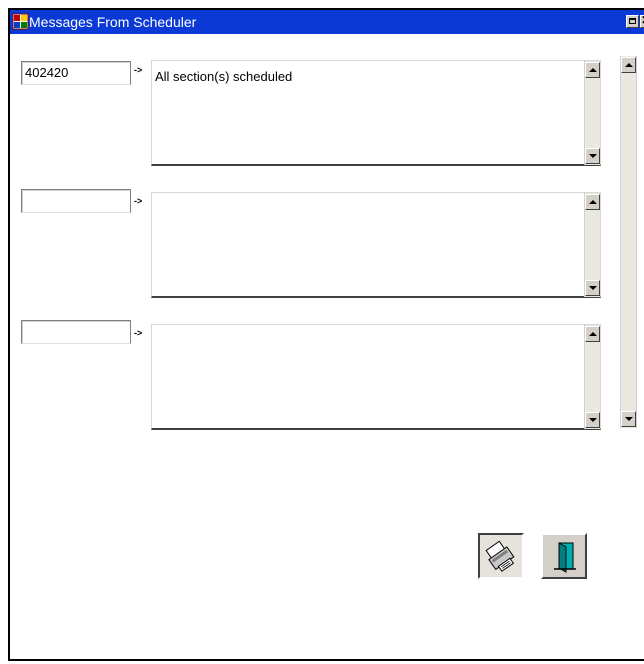  What do you see at coordinates (327, 22) in the screenshot?
I see `title-bar: Messages From Scheduler ✕` at bounding box center [327, 22].